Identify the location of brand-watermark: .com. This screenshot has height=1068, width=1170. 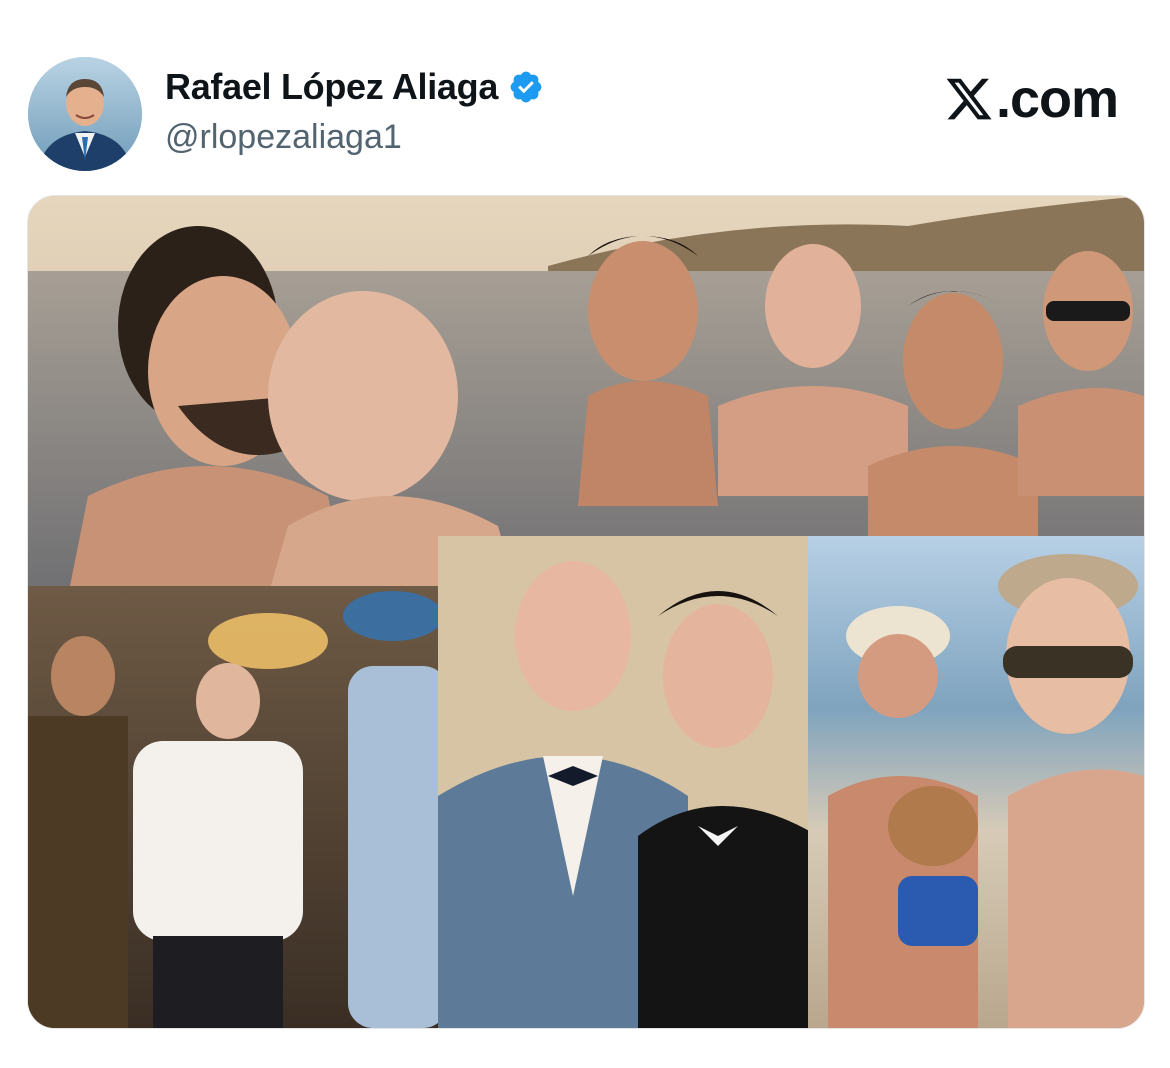
(1031, 99).